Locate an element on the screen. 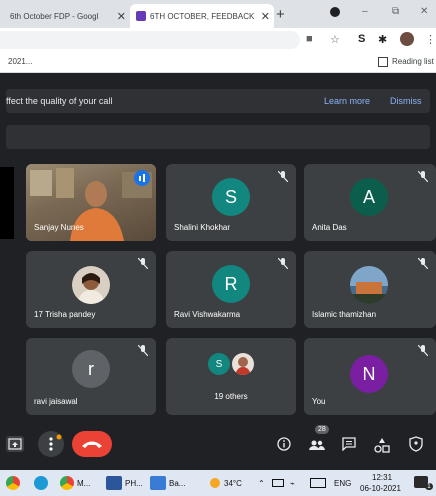  participant-tile: 17 Trisha pandey is located at coordinates (91, 289).